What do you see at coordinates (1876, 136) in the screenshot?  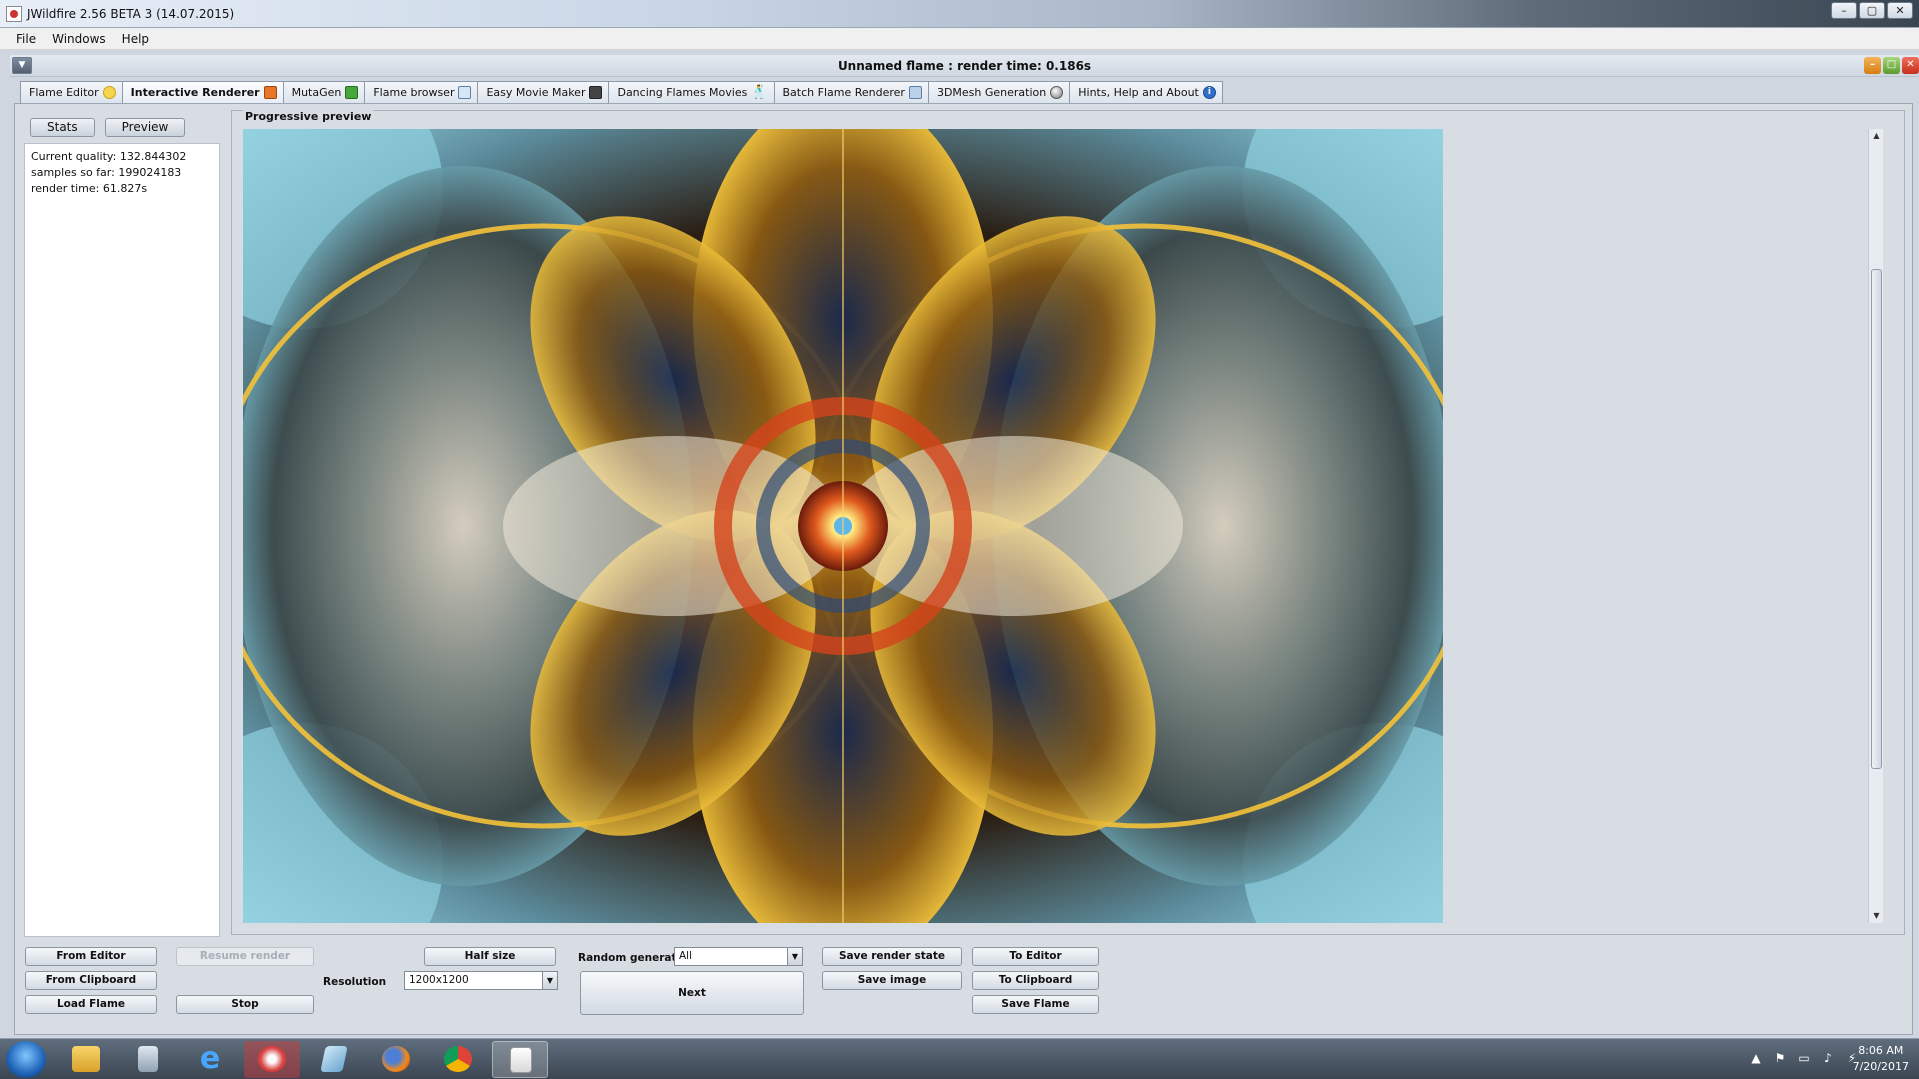 I see `scroll-up-icon: ▲` at bounding box center [1876, 136].